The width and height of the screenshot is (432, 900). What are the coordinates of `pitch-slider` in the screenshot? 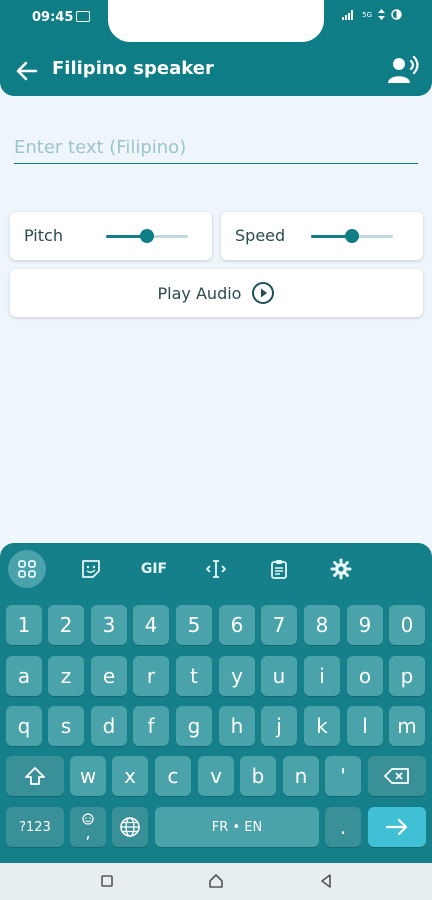 It's located at (147, 236).